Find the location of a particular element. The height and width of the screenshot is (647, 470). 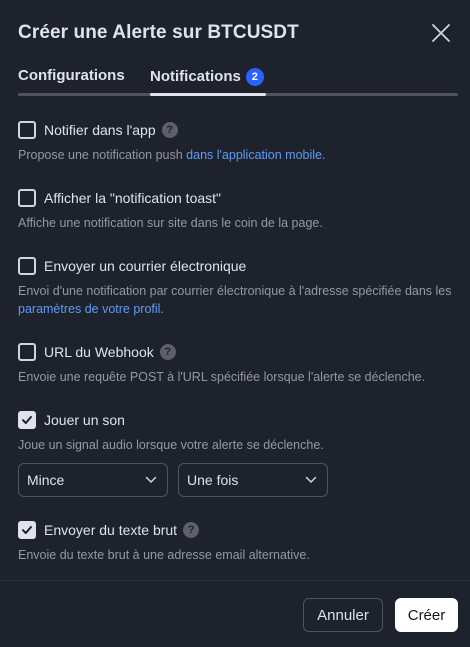

play-sound-checkbox is located at coordinates (27, 420).